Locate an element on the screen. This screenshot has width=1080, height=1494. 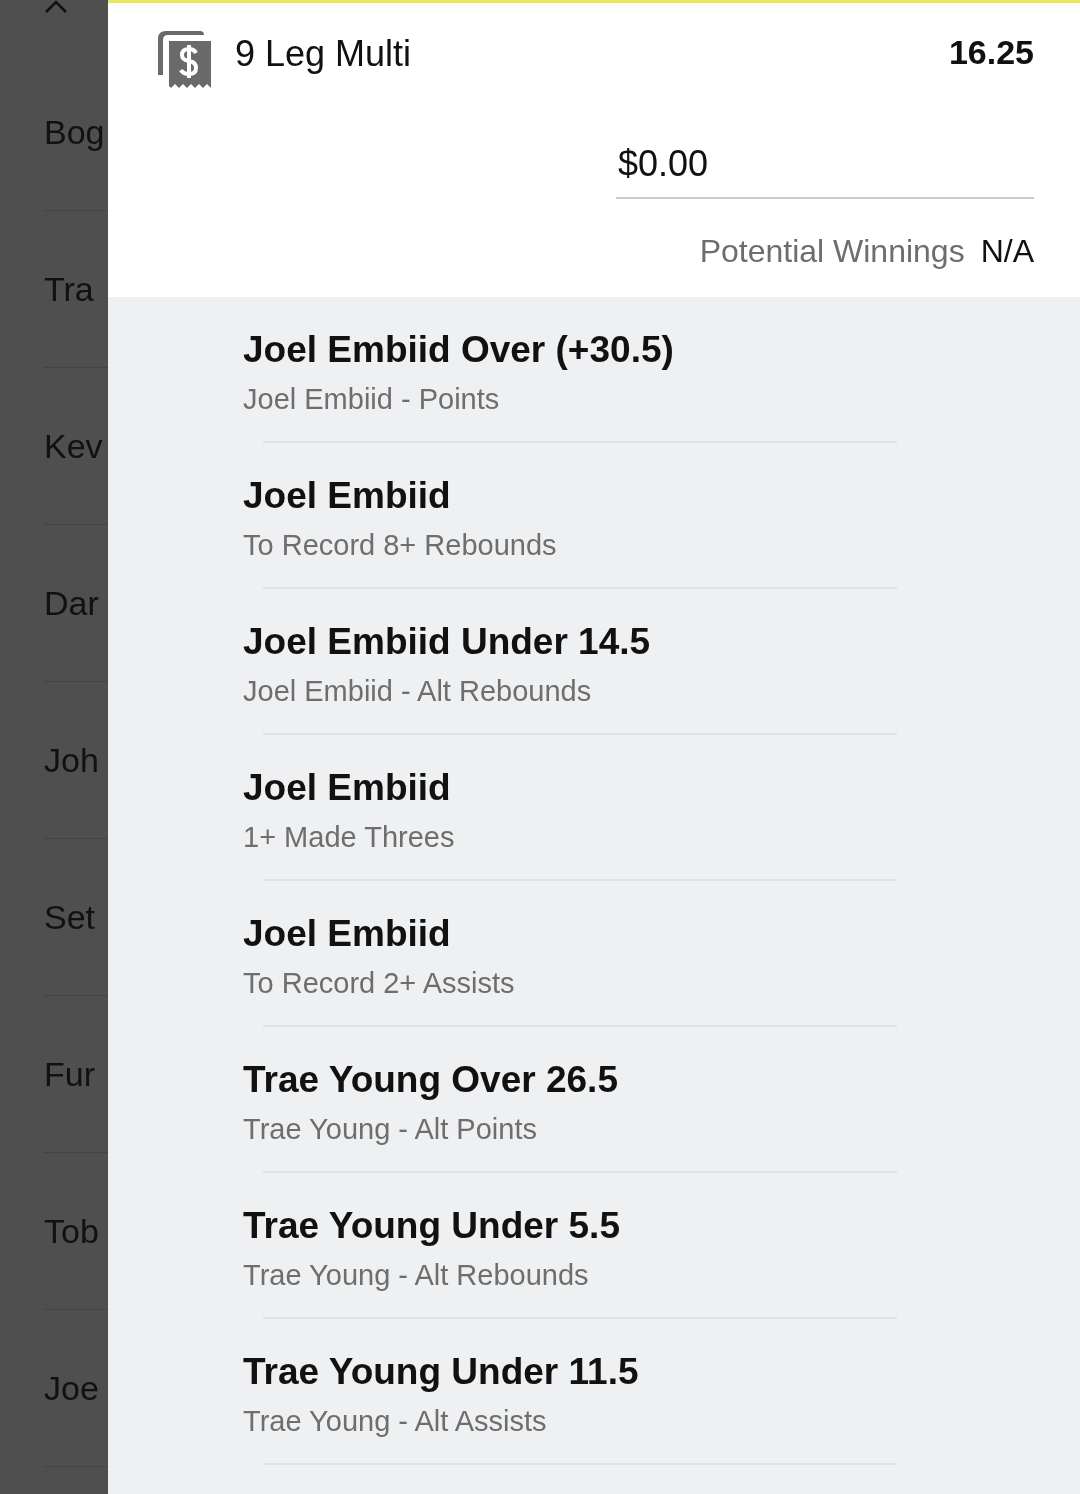
list-item-label: Kev is located at coordinates (73, 446).